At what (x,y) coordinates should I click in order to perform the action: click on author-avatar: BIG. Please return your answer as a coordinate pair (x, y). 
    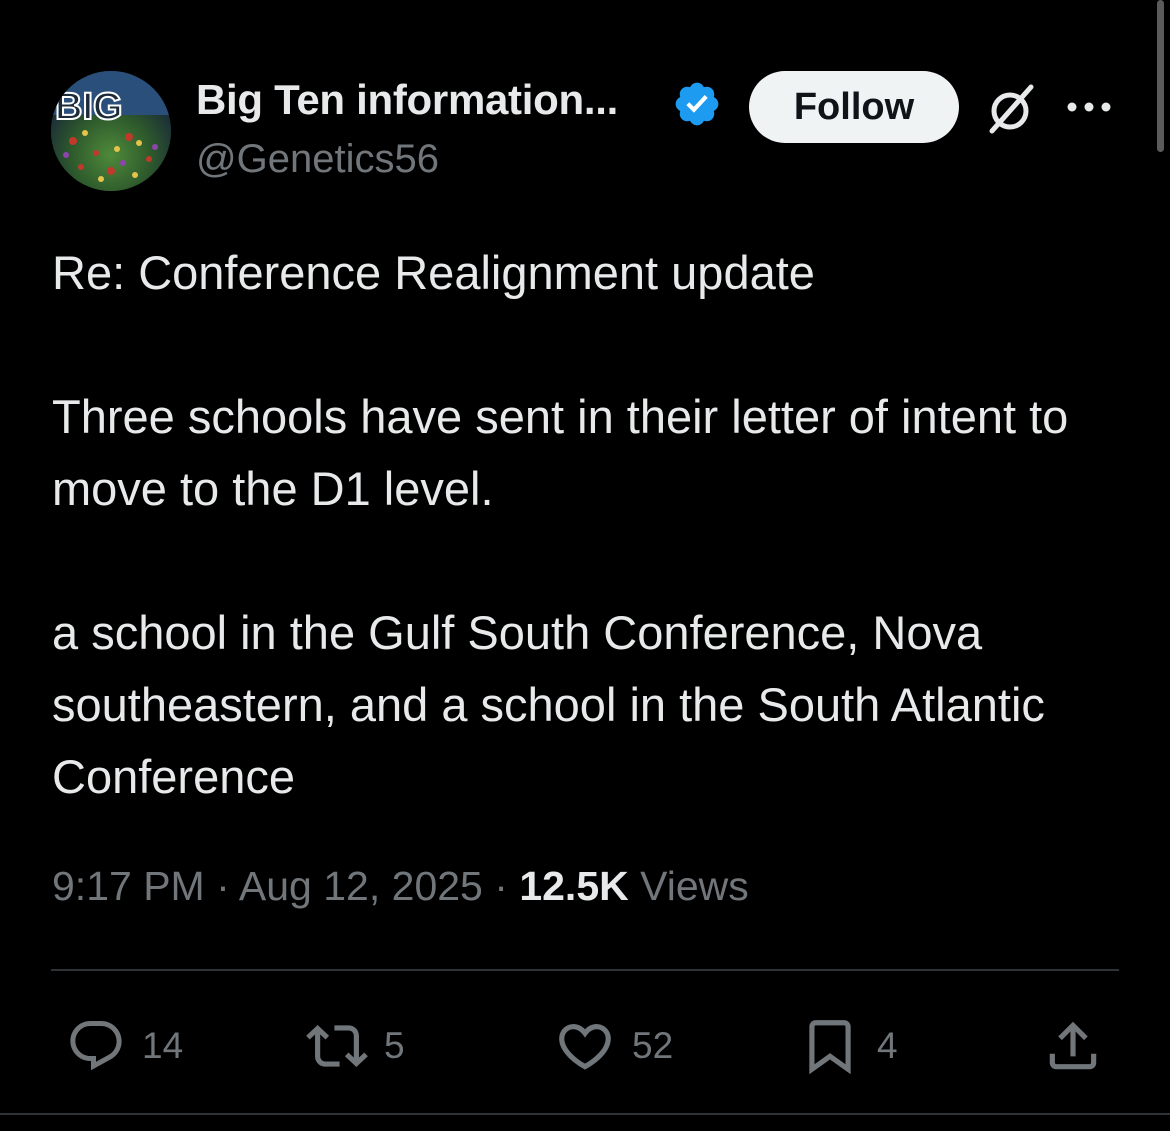
    Looking at the image, I should click on (111, 131).